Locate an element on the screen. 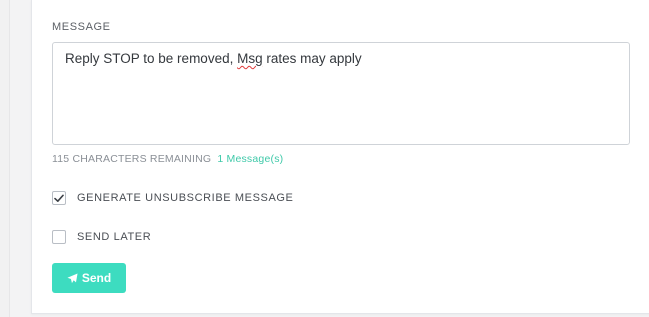 The image size is (649, 317). message-text-part-1: Reply STOP to be removed, is located at coordinates (151, 58).